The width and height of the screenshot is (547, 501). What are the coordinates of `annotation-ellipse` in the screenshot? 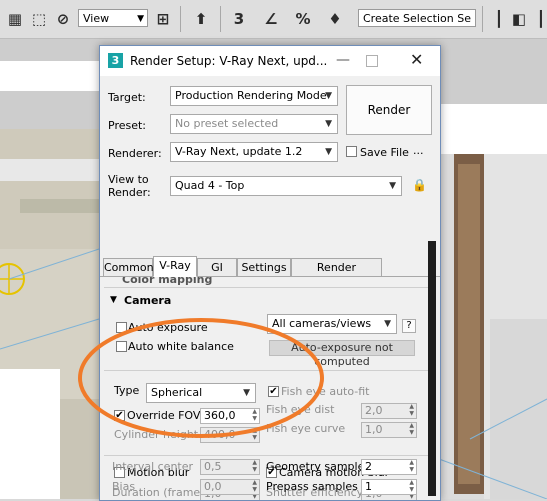 It's located at (201, 378).